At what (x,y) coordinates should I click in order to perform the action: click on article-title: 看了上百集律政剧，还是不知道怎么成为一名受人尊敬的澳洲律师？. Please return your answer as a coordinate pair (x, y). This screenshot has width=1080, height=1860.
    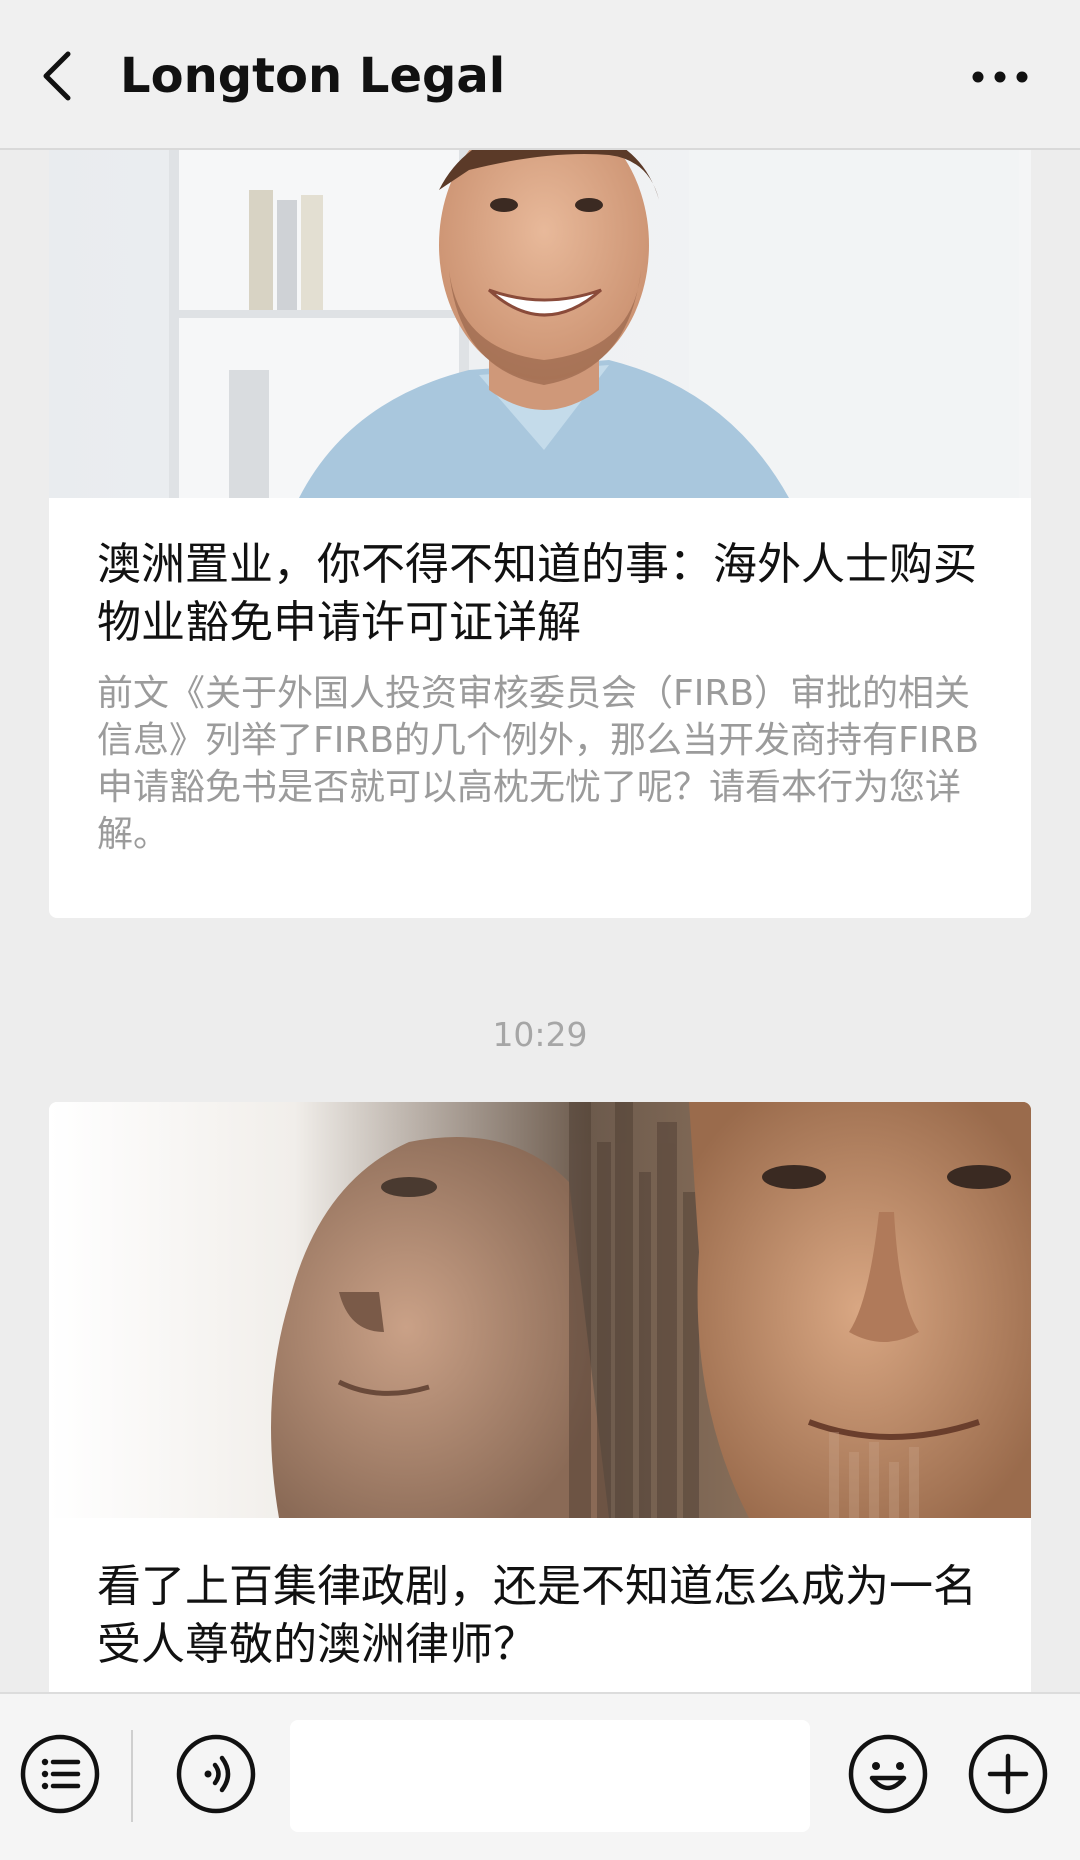
    Looking at the image, I should click on (540, 1616).